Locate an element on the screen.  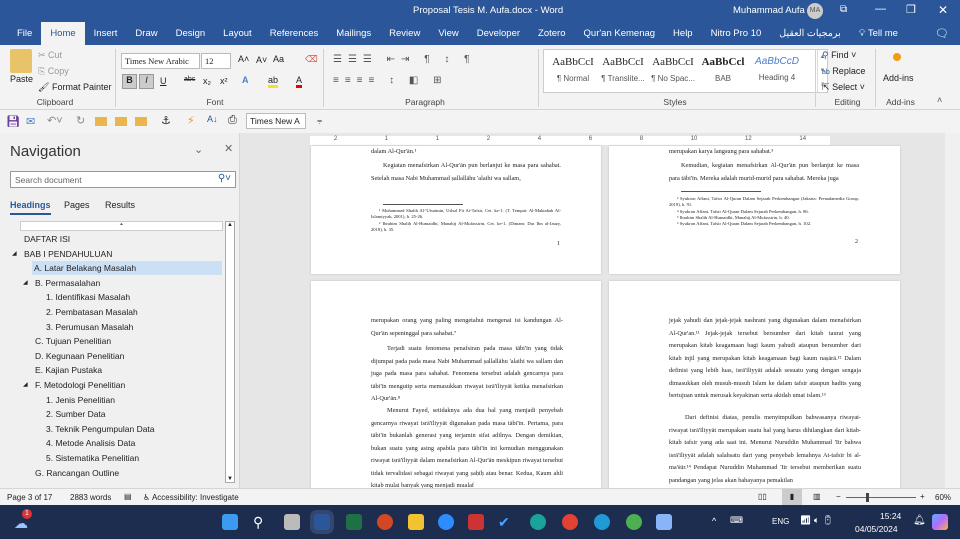
zoom-slider is located at coordinates (881, 497).